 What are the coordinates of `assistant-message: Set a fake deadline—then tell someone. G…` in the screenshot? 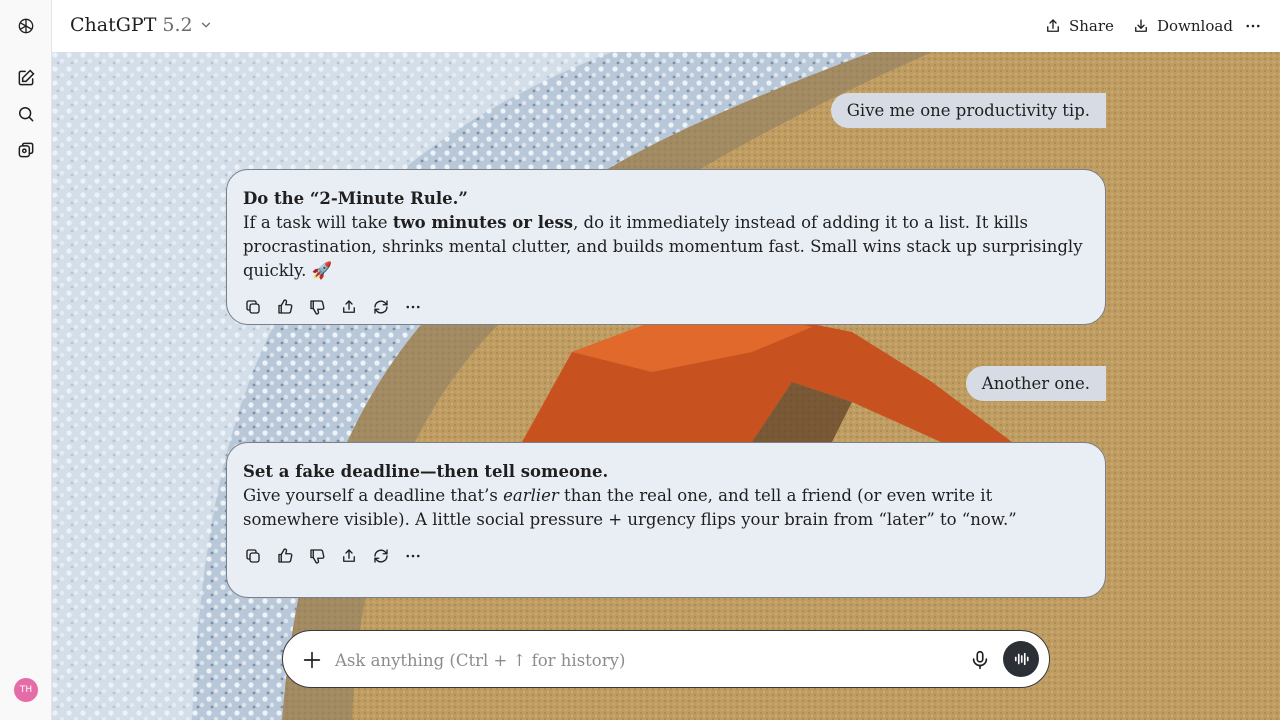 It's located at (666, 520).